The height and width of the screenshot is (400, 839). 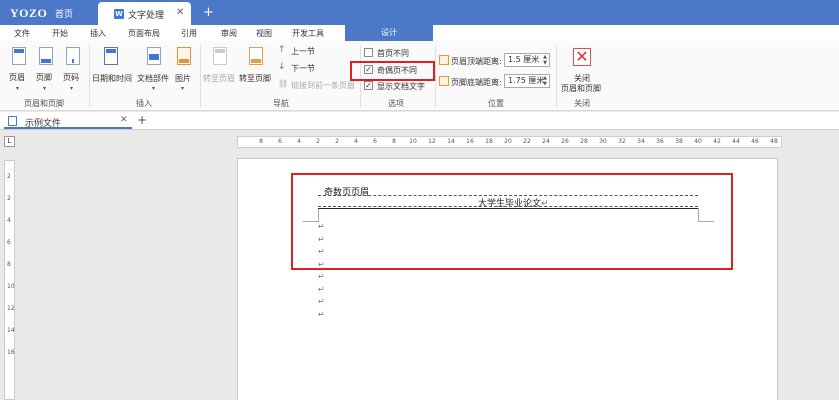 I want to click on ruler-tick-label: 22, so click(x=527, y=141).